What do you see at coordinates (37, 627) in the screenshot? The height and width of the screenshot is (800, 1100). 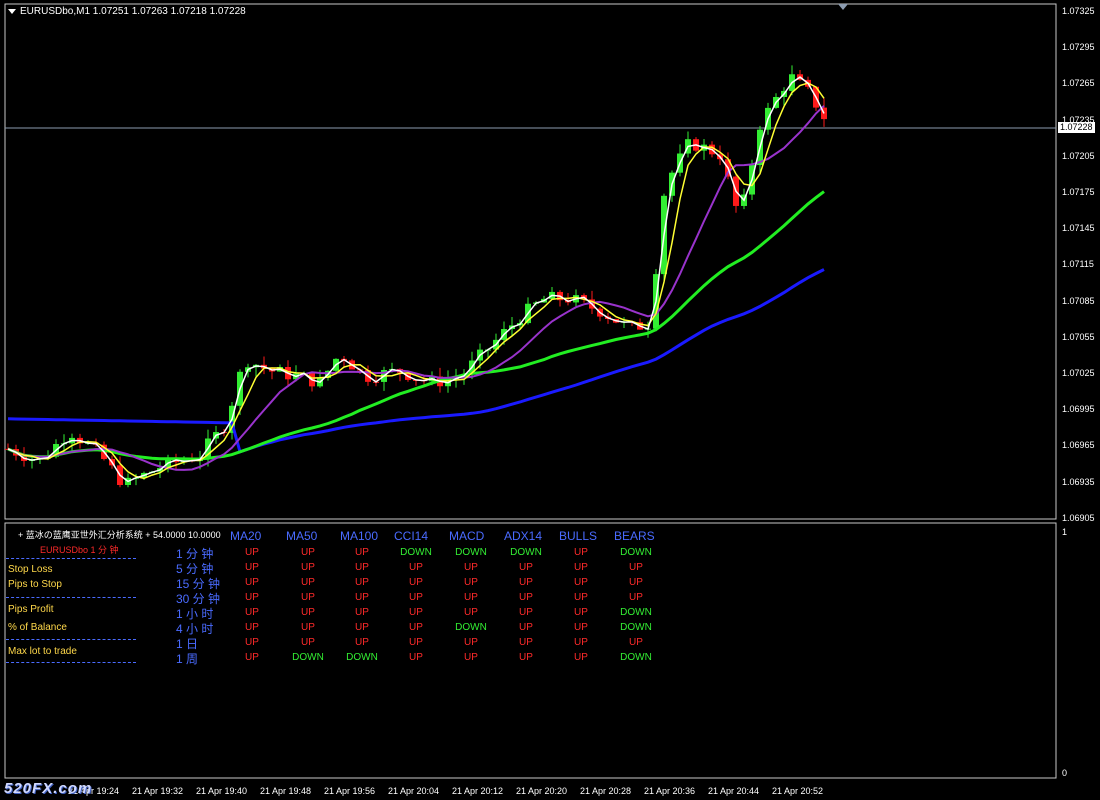 I see `label-percent-balance: % of Balance` at bounding box center [37, 627].